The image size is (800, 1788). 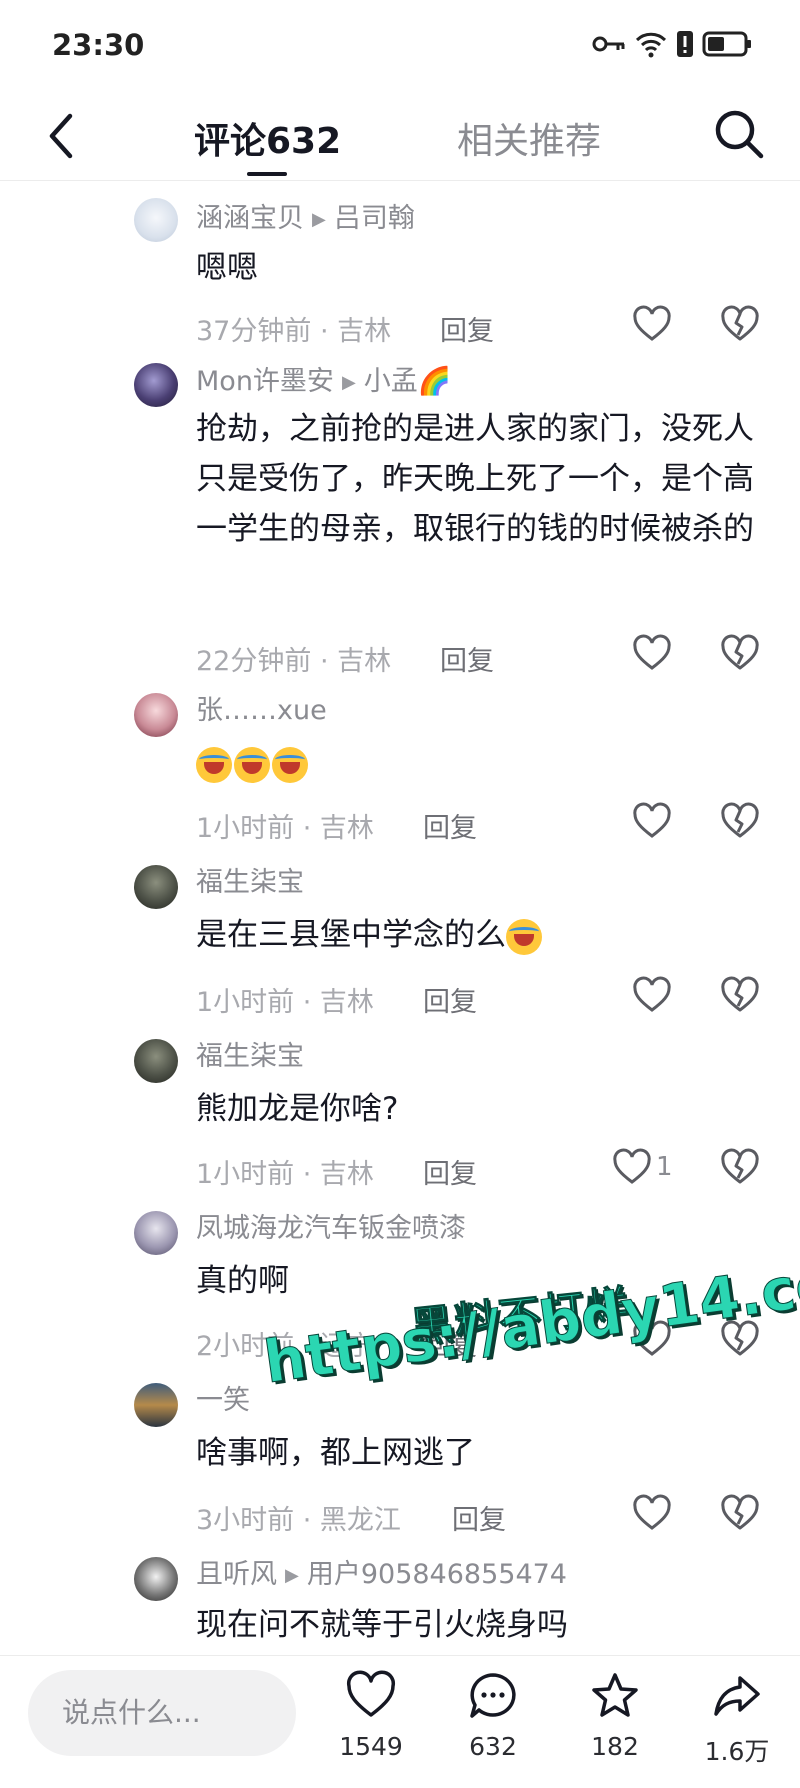 What do you see at coordinates (400, 46) in the screenshot?
I see `status-bar: 23:30` at bounding box center [400, 46].